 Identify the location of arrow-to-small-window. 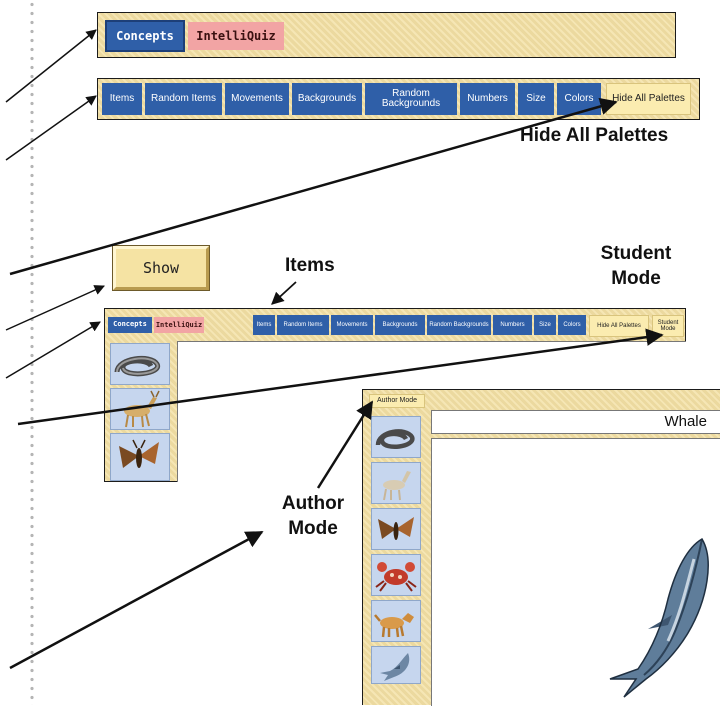
(53, 350).